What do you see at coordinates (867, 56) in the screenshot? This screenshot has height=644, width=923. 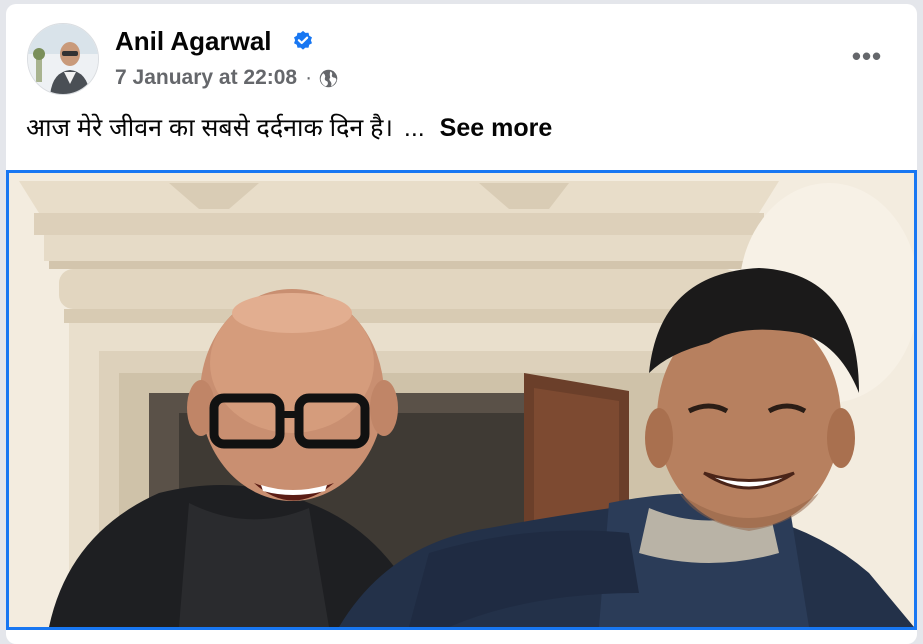 I see `more-options-button: •••` at bounding box center [867, 56].